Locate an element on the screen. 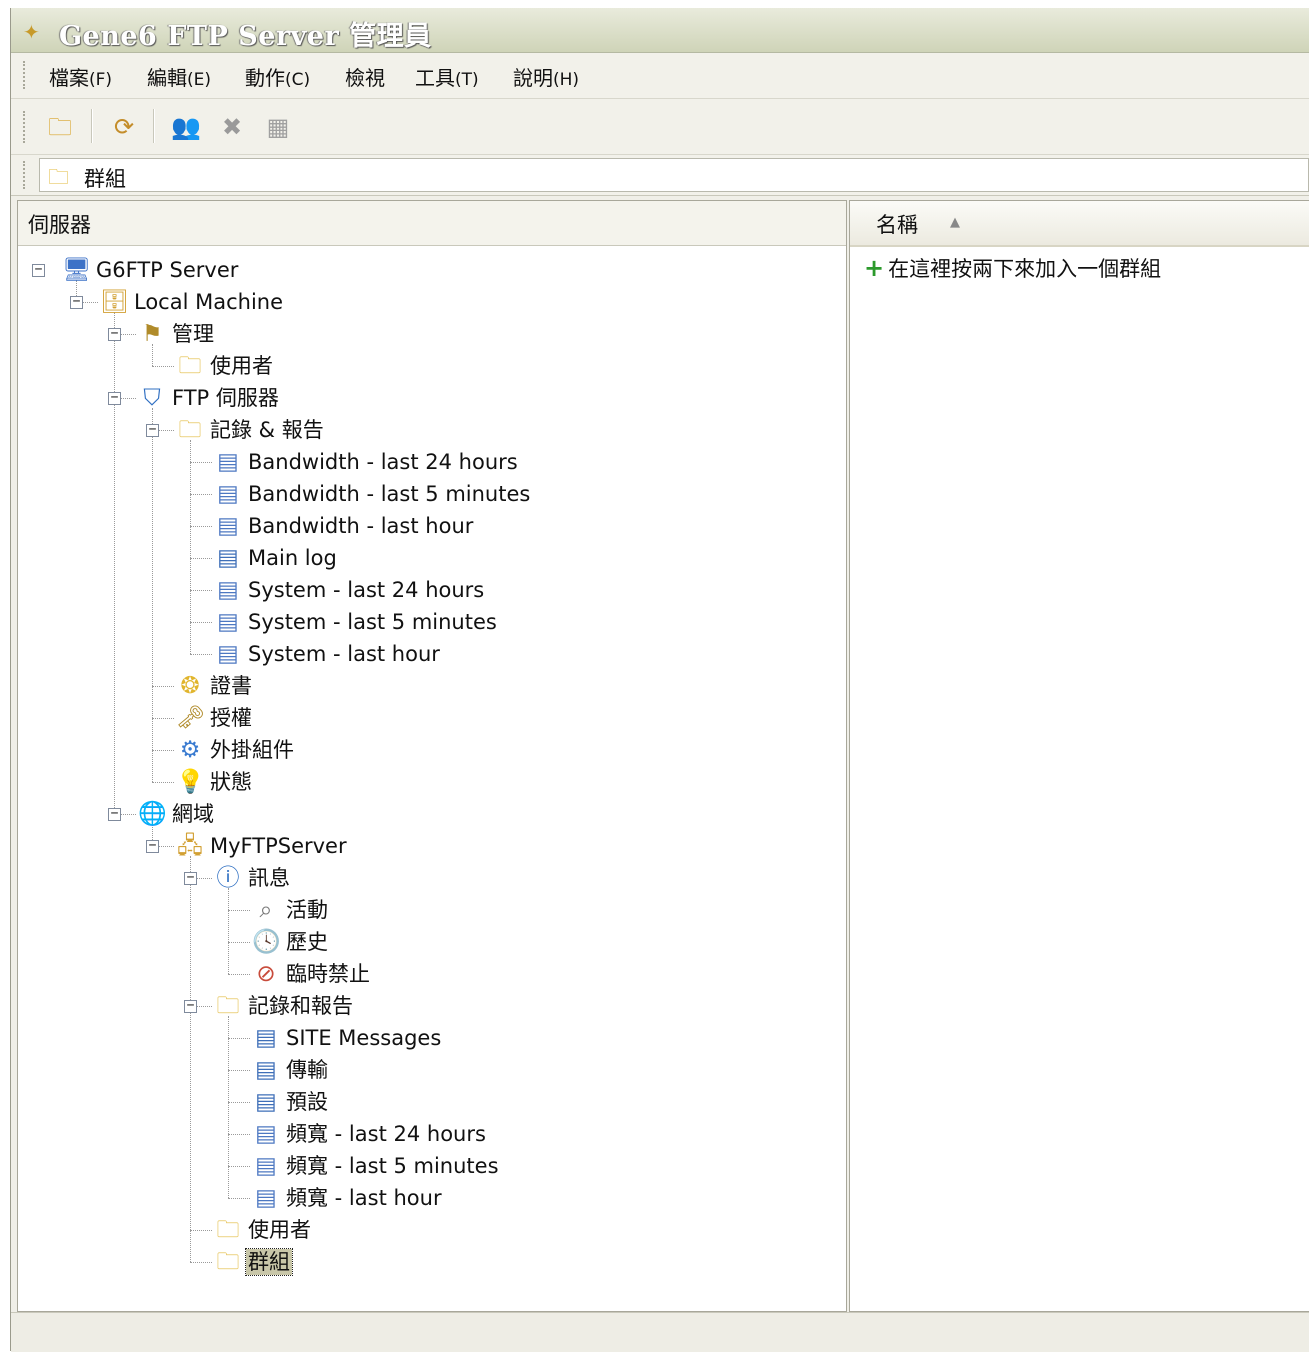 This screenshot has height=1352, width=1309. tree-node-label: 訊息 is located at coordinates (269, 878).